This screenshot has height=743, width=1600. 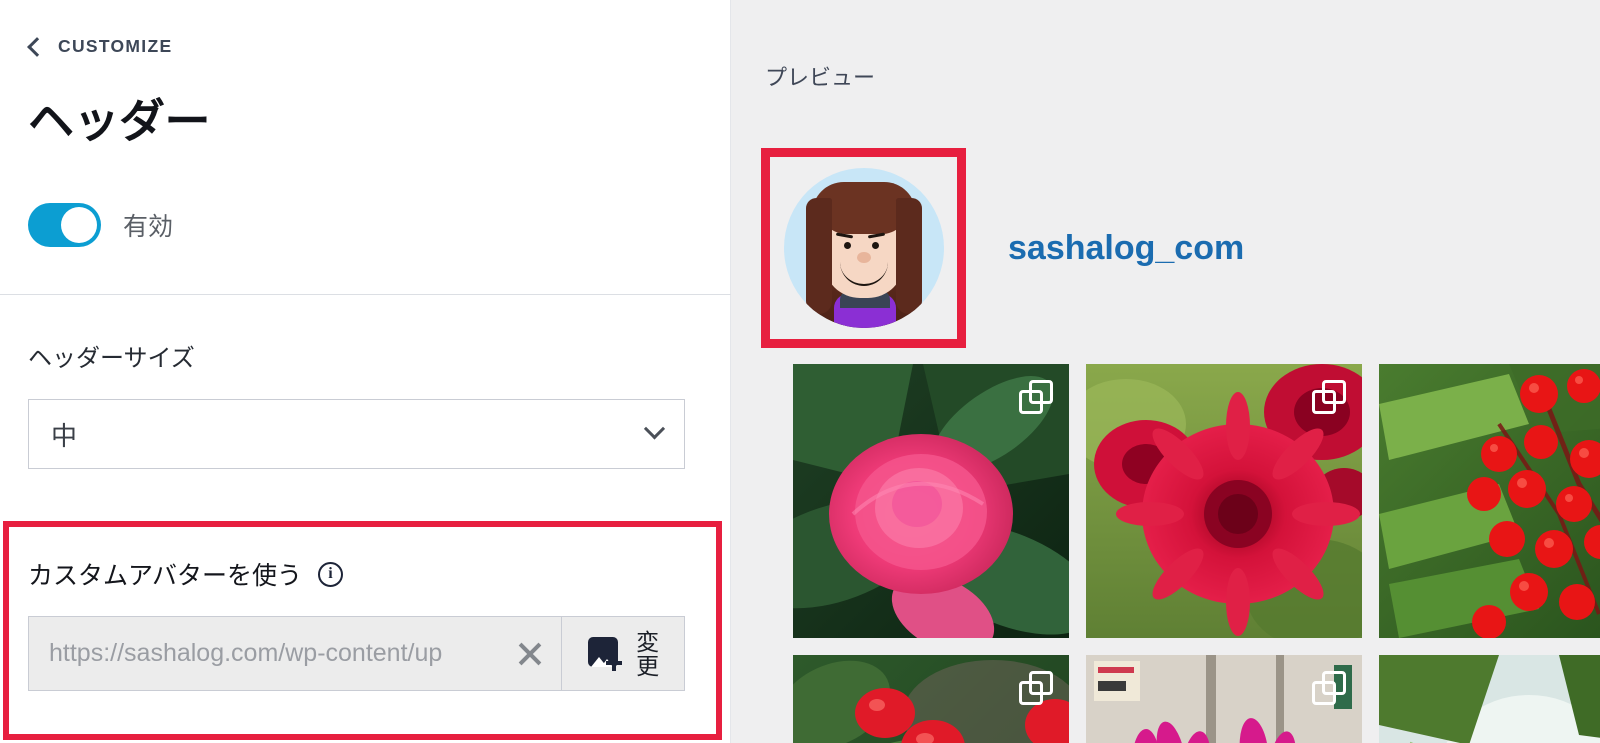 What do you see at coordinates (331, 574) in the screenshot?
I see `info-circle-icon: i` at bounding box center [331, 574].